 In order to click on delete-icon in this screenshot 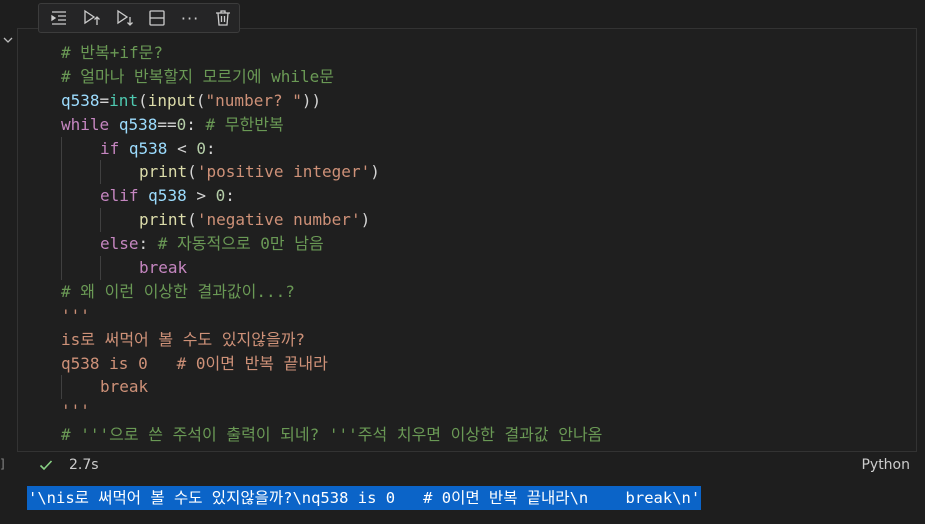, I will do `click(222, 18)`.